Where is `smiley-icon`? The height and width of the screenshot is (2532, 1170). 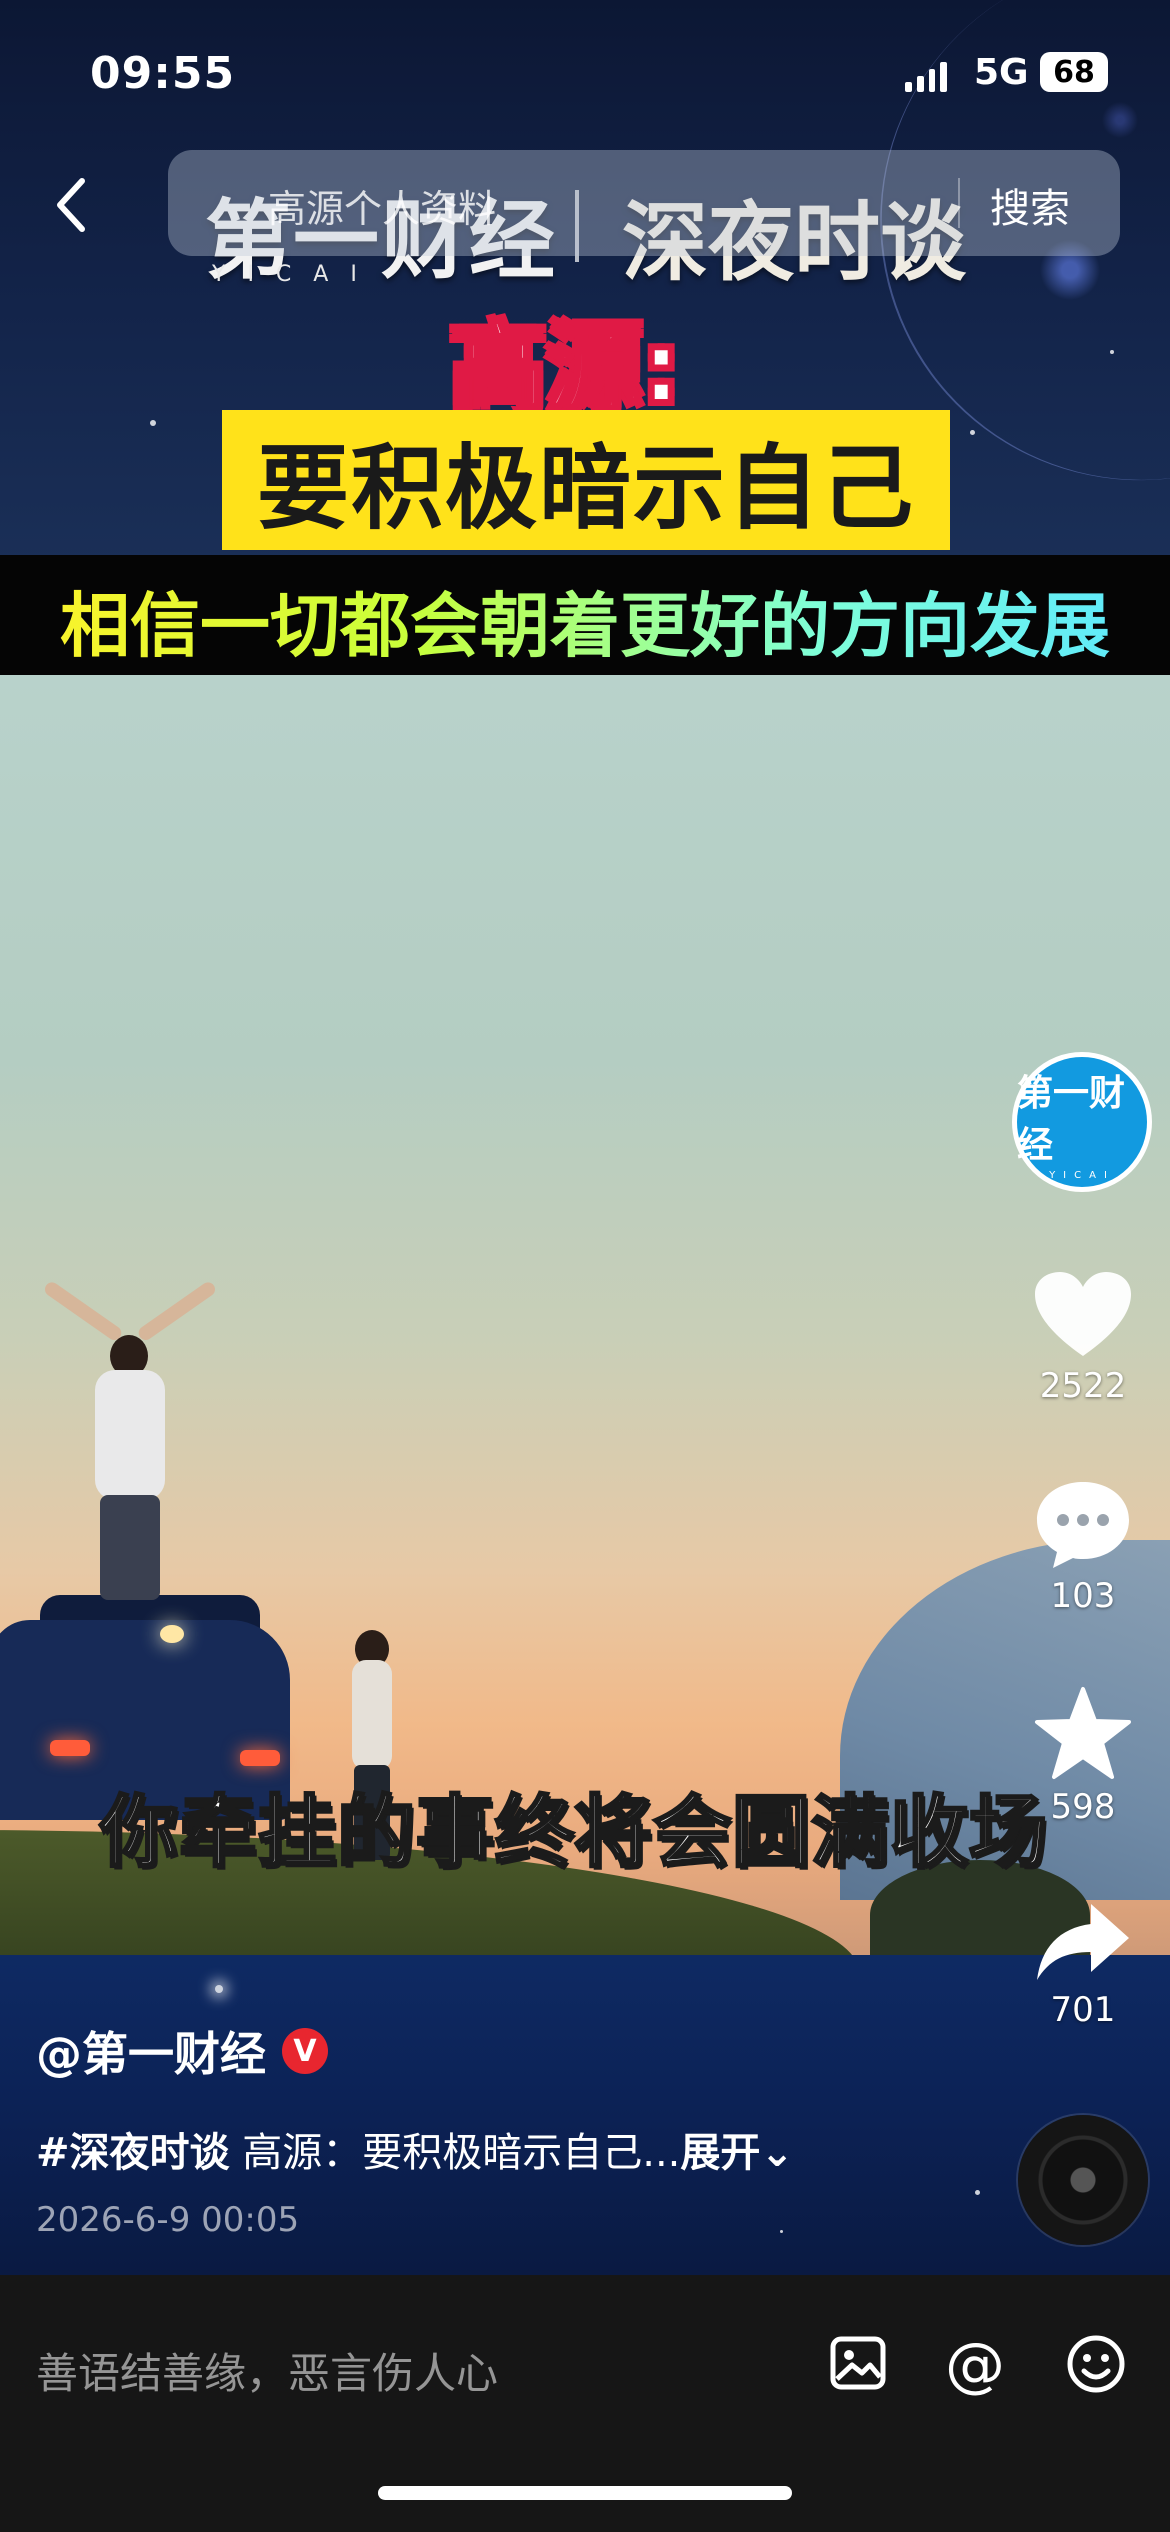
smiley-icon is located at coordinates (1096, 2366).